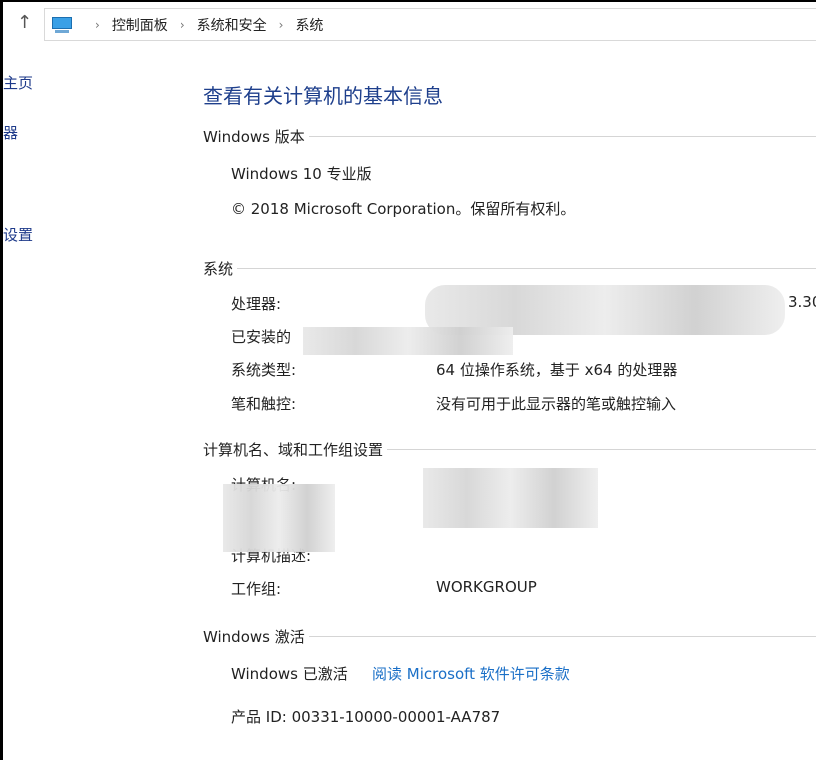  I want to click on workgroup-label: 工作组:, so click(256, 589).